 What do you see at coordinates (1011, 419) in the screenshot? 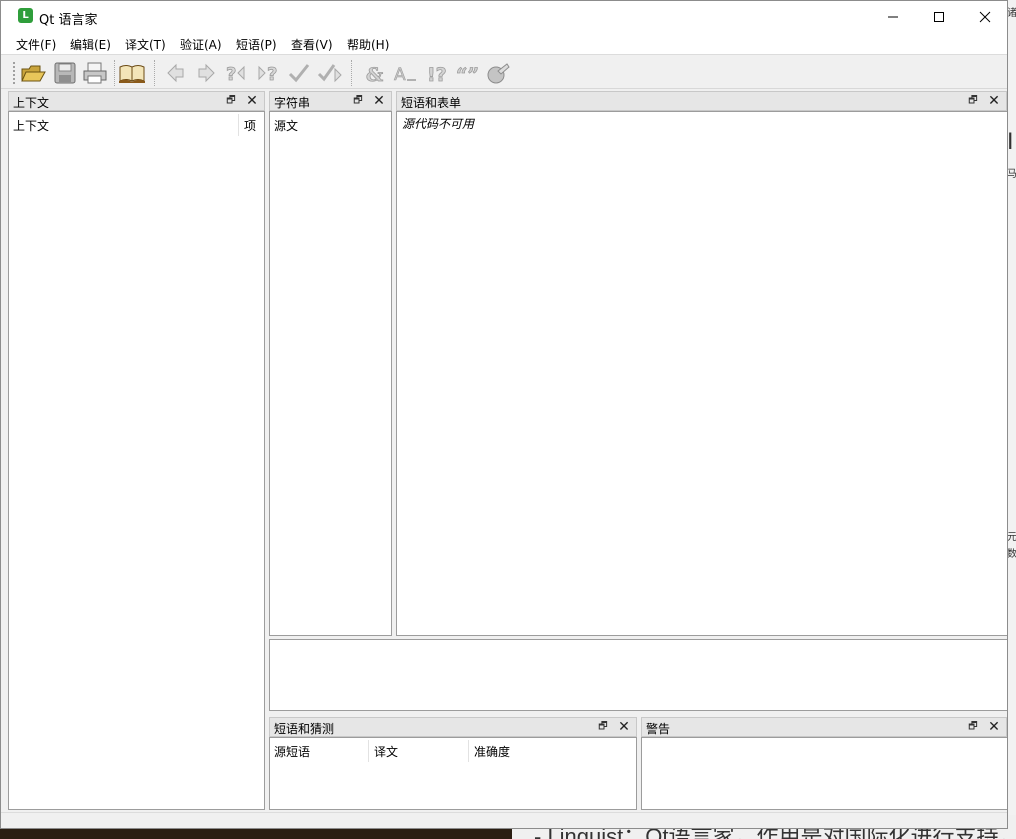
I see `background-window-edge: 诸 I 马 元 数` at bounding box center [1011, 419].